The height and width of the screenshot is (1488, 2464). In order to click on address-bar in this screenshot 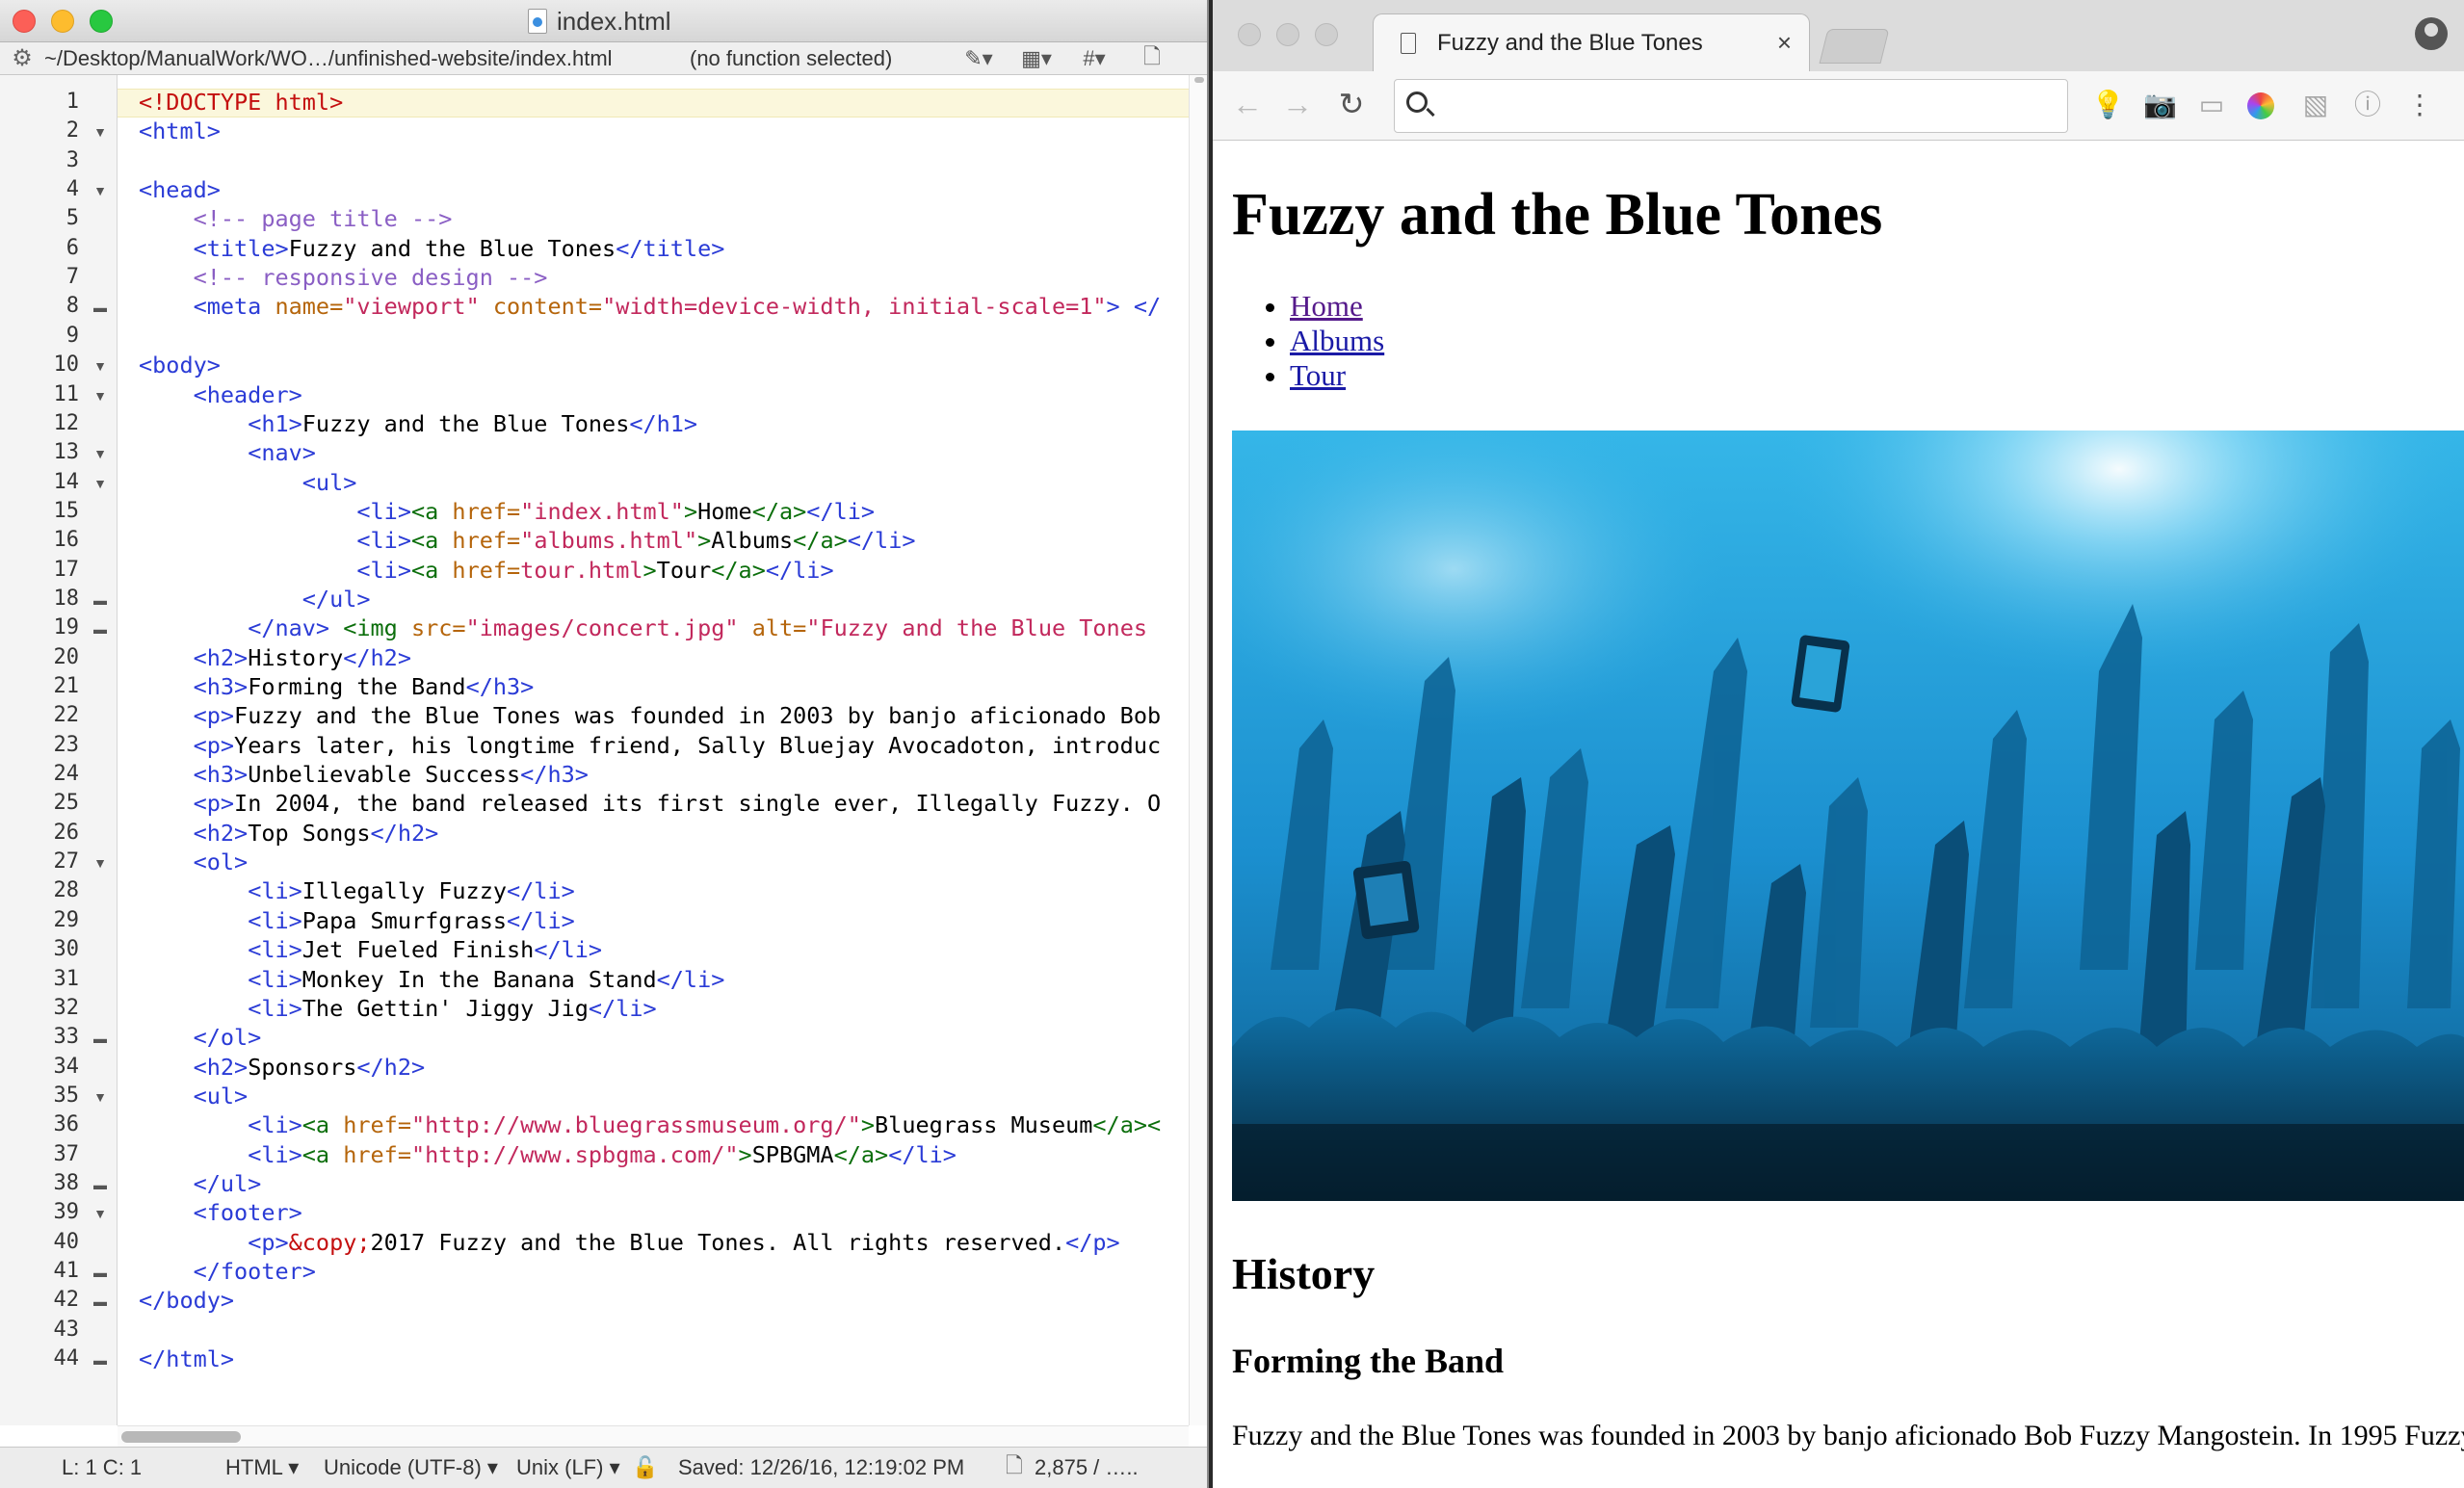, I will do `click(1731, 106)`.